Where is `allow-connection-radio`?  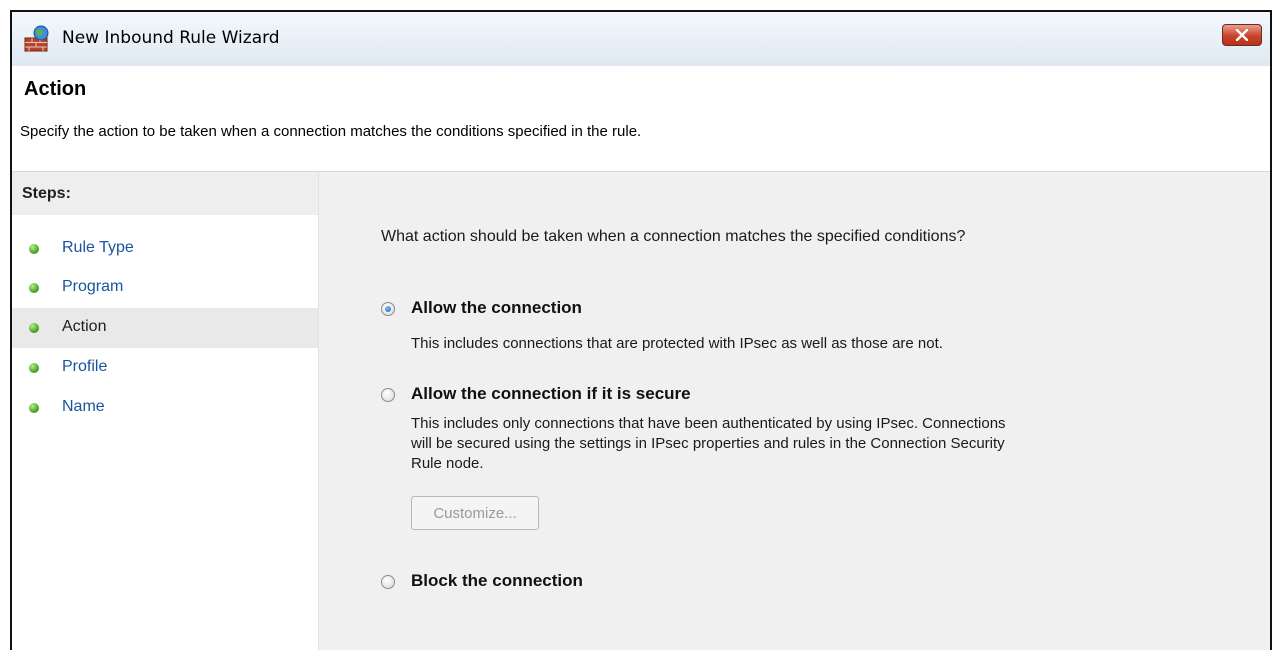 allow-connection-radio is located at coordinates (388, 309).